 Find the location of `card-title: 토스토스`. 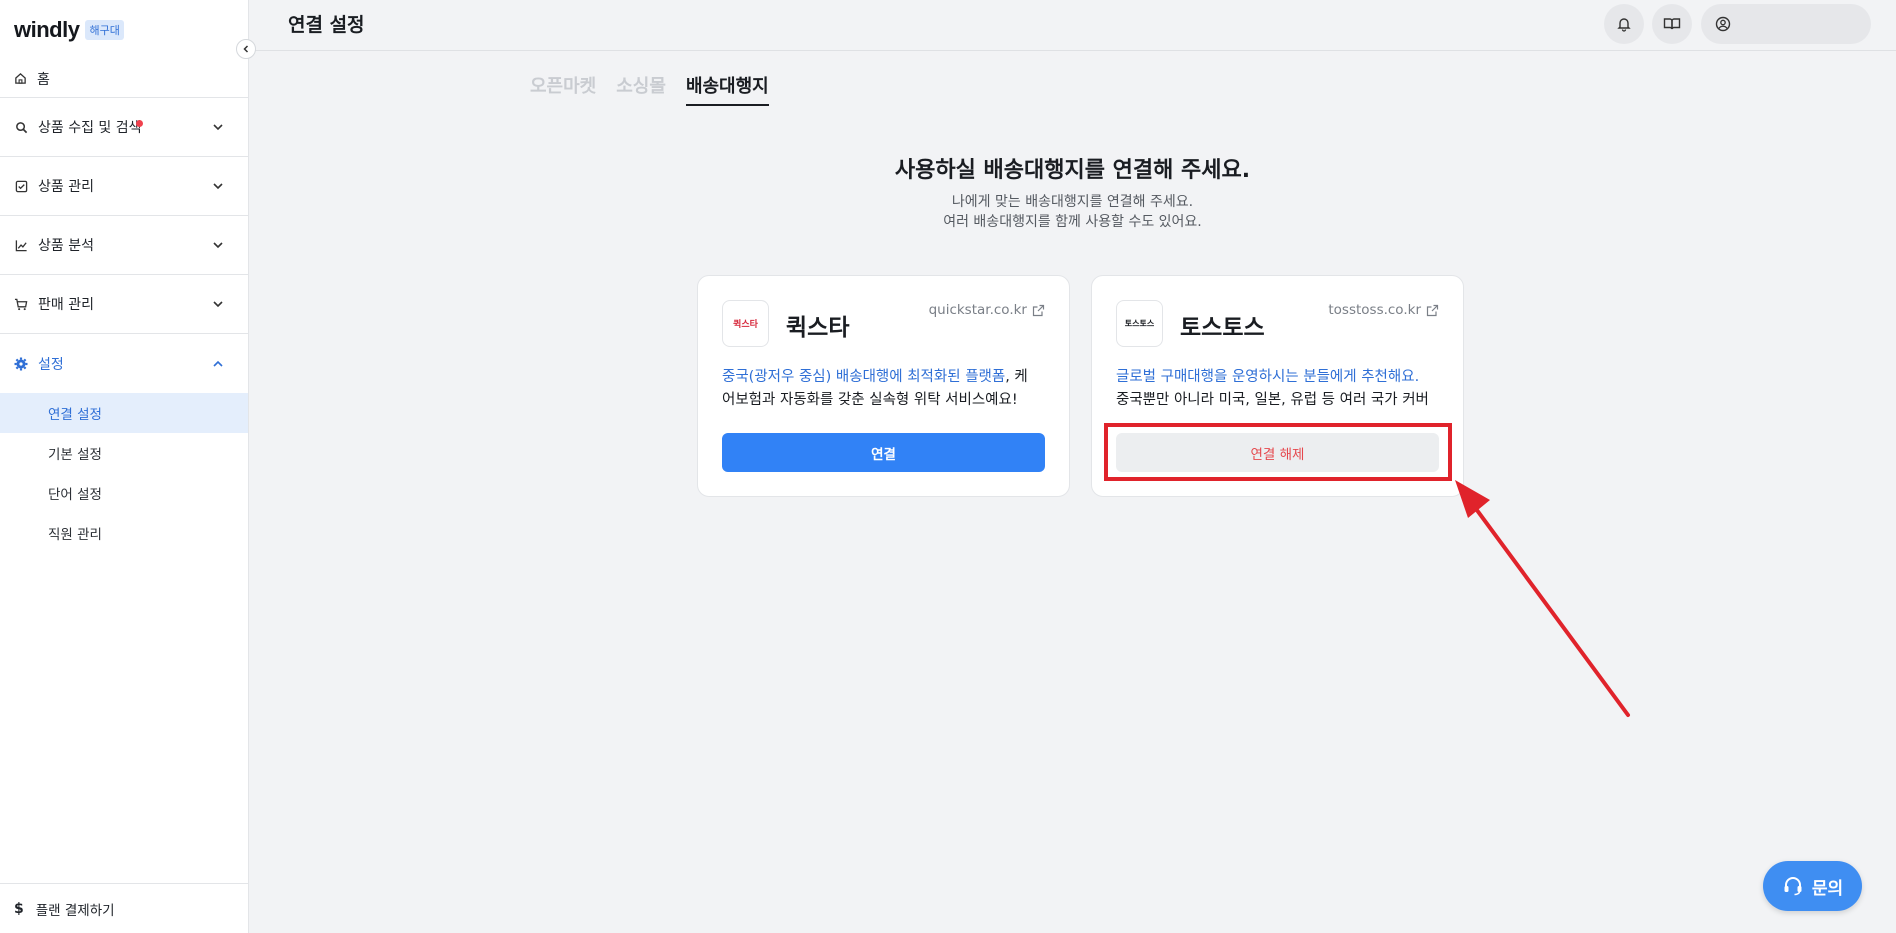

card-title: 토스토스 is located at coordinates (1222, 328).